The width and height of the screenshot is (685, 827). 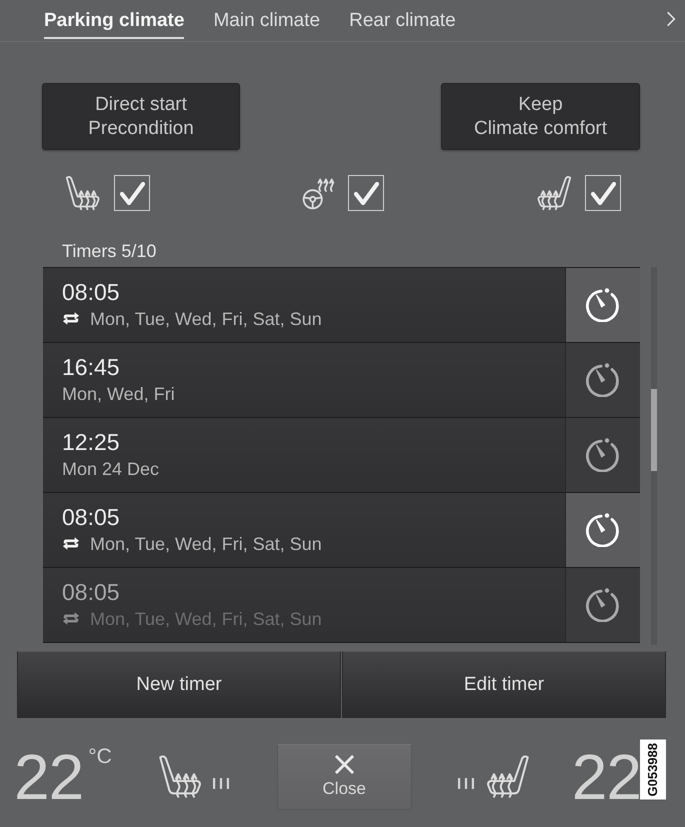 What do you see at coordinates (100, 757) in the screenshot?
I see `temperature-unit: °C` at bounding box center [100, 757].